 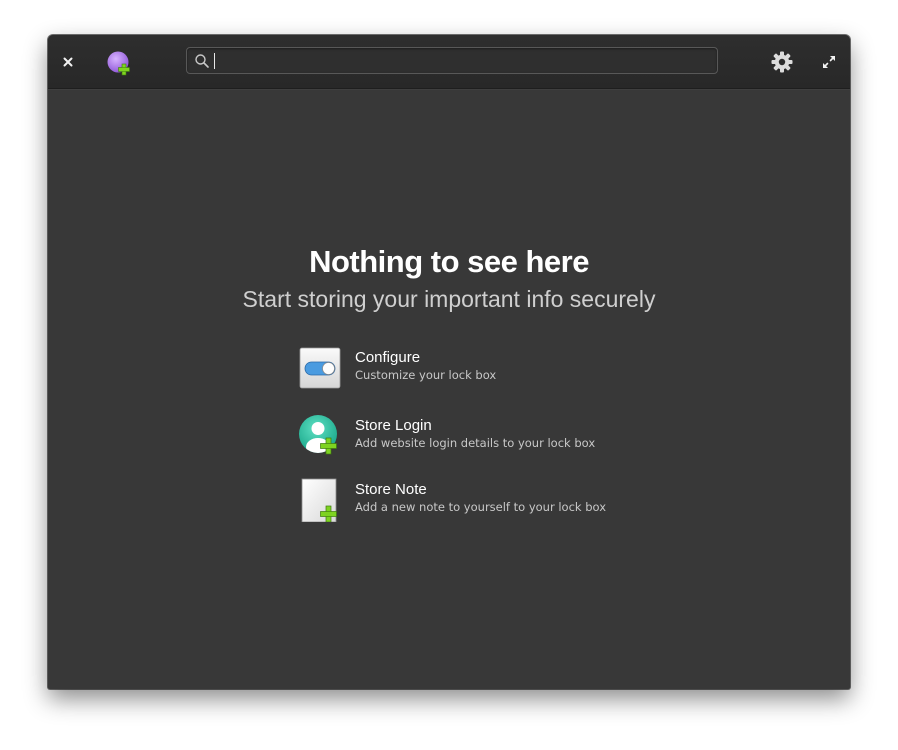 What do you see at coordinates (449, 261) in the screenshot?
I see `welcome-title: Nothing to see here` at bounding box center [449, 261].